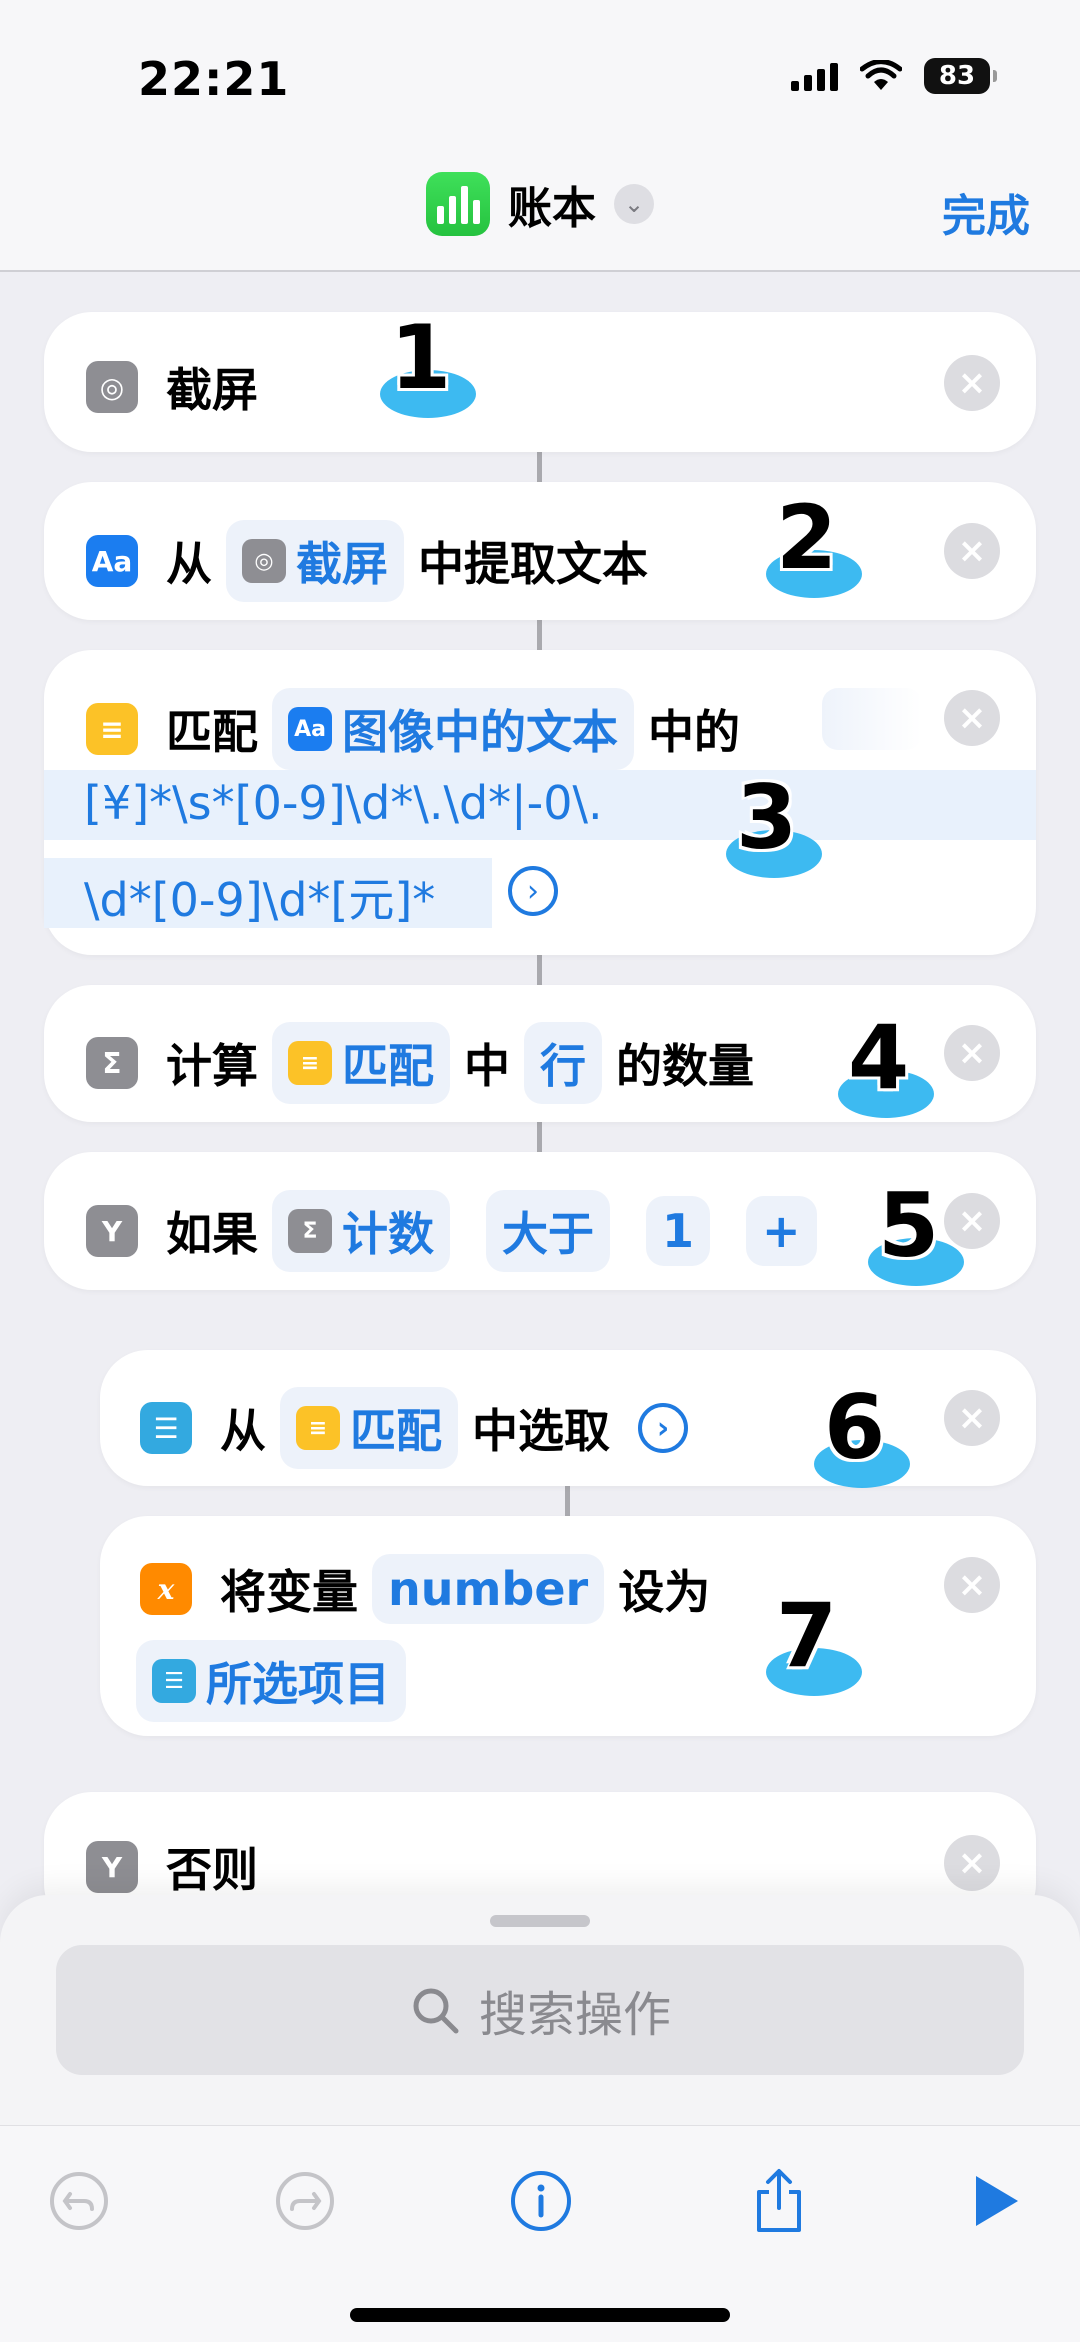 Image resolution: width=1080 pixels, height=2342 pixels. I want to click on token-label: 图像中的文本, so click(480, 732).